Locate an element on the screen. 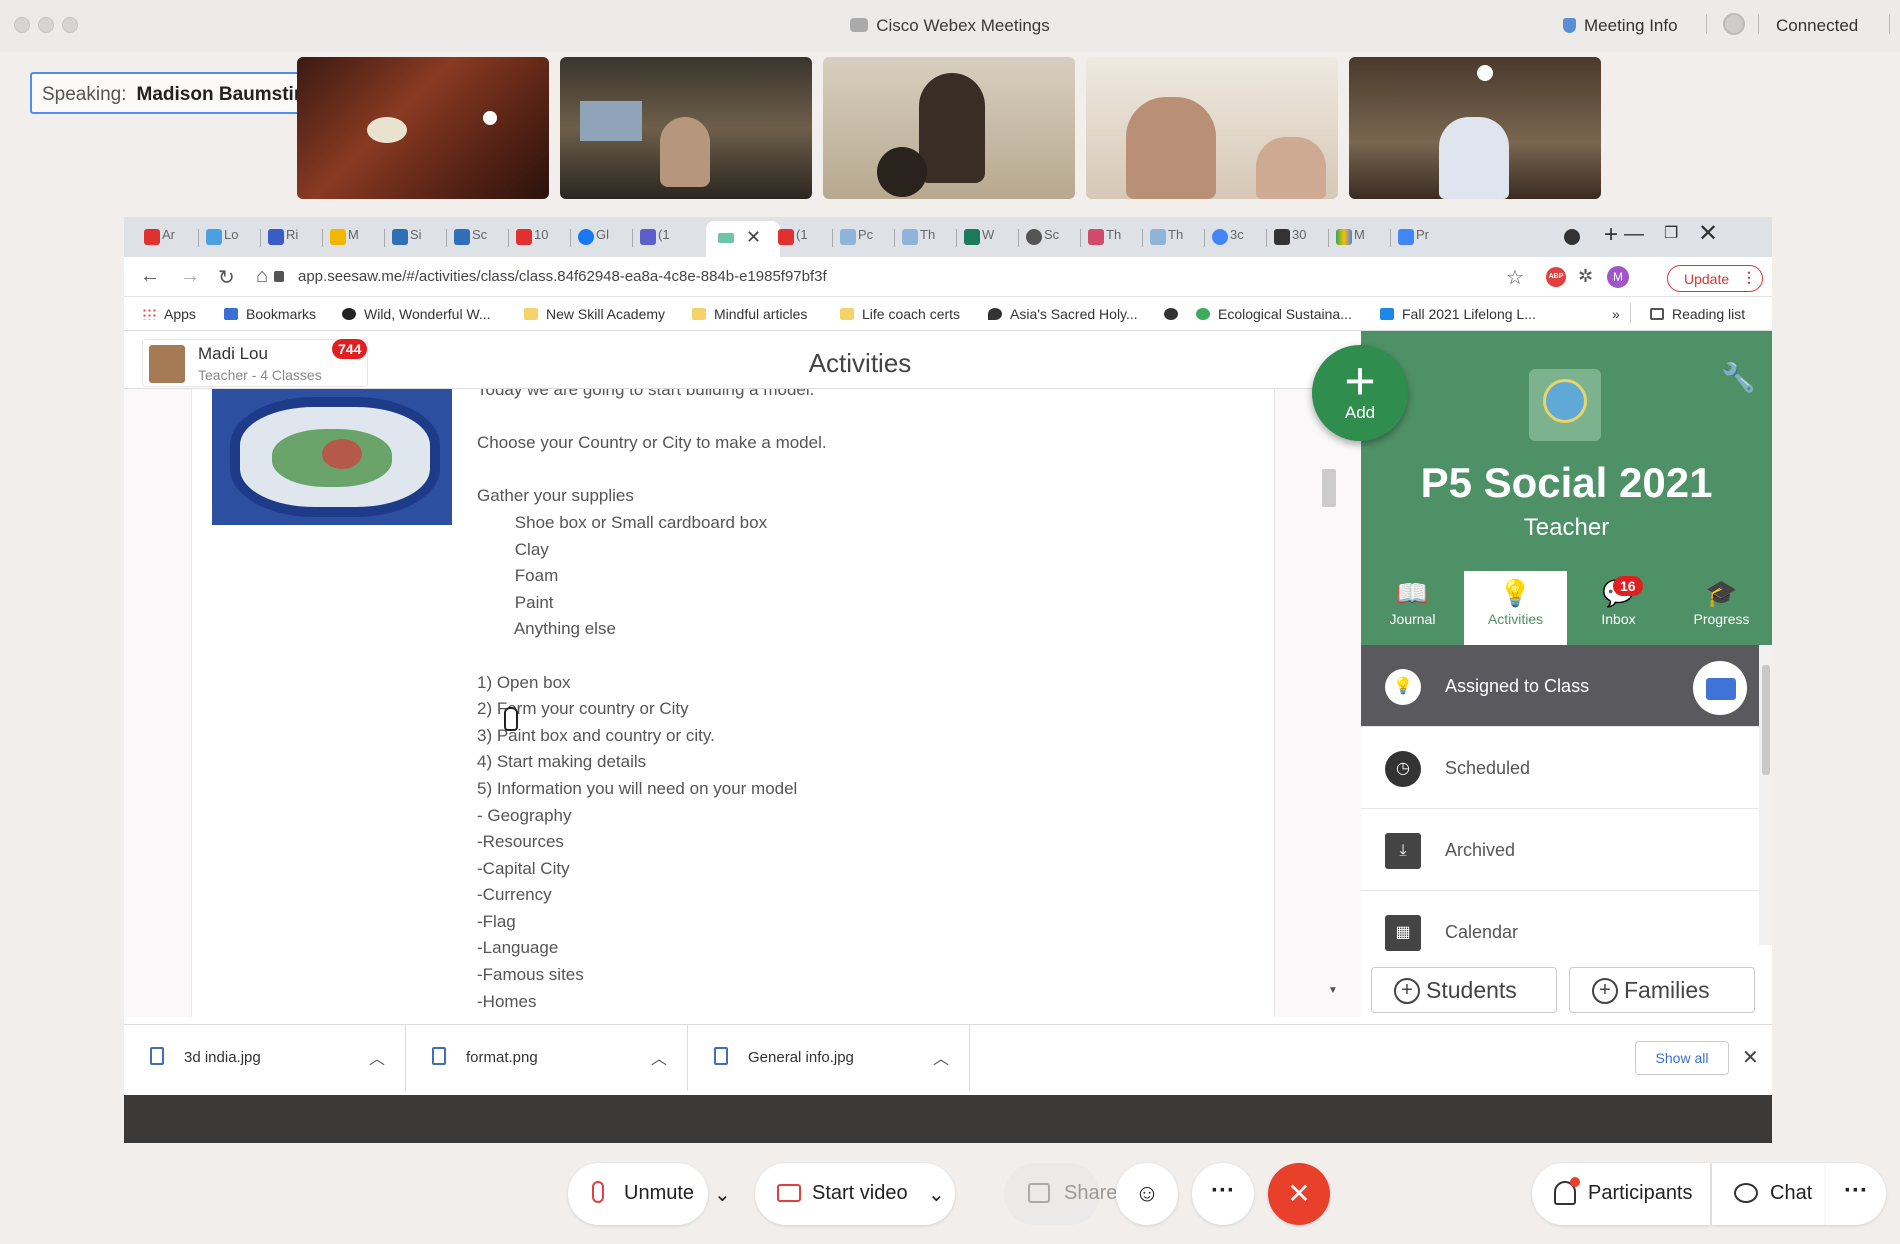 Image resolution: width=1900 pixels, height=1244 pixels. reactions-button: ☺ is located at coordinates (1147, 1194).